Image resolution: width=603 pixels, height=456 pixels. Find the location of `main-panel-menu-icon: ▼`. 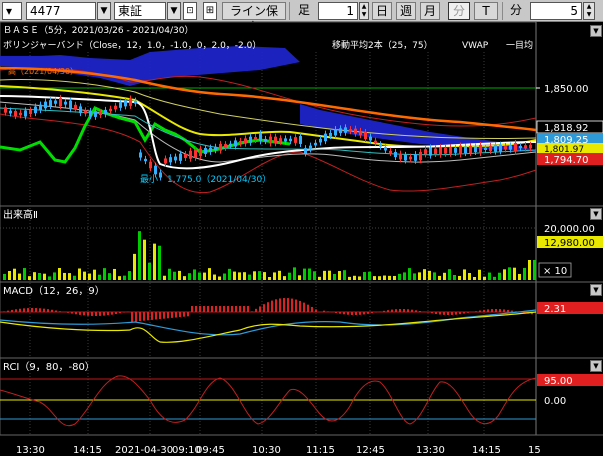

main-panel-menu-icon: ▼ is located at coordinates (596, 31).